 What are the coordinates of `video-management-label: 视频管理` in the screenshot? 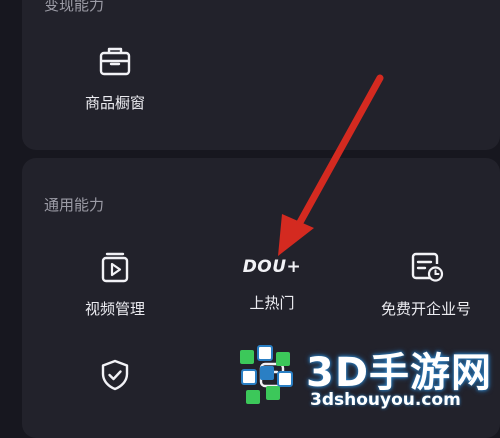 It's located at (114, 309).